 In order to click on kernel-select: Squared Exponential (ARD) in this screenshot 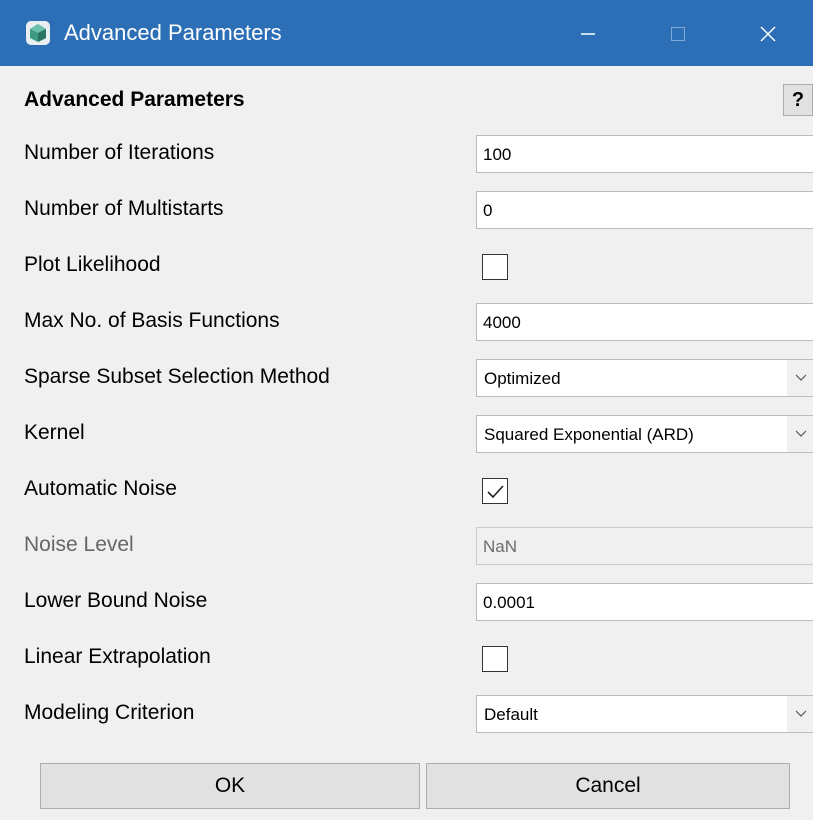, I will do `click(644, 434)`.